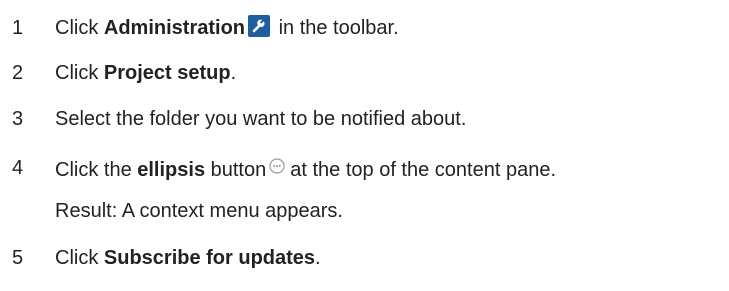 The width and height of the screenshot is (729, 291). Describe the element at coordinates (18, 258) in the screenshot. I see `step-number: 5` at that location.